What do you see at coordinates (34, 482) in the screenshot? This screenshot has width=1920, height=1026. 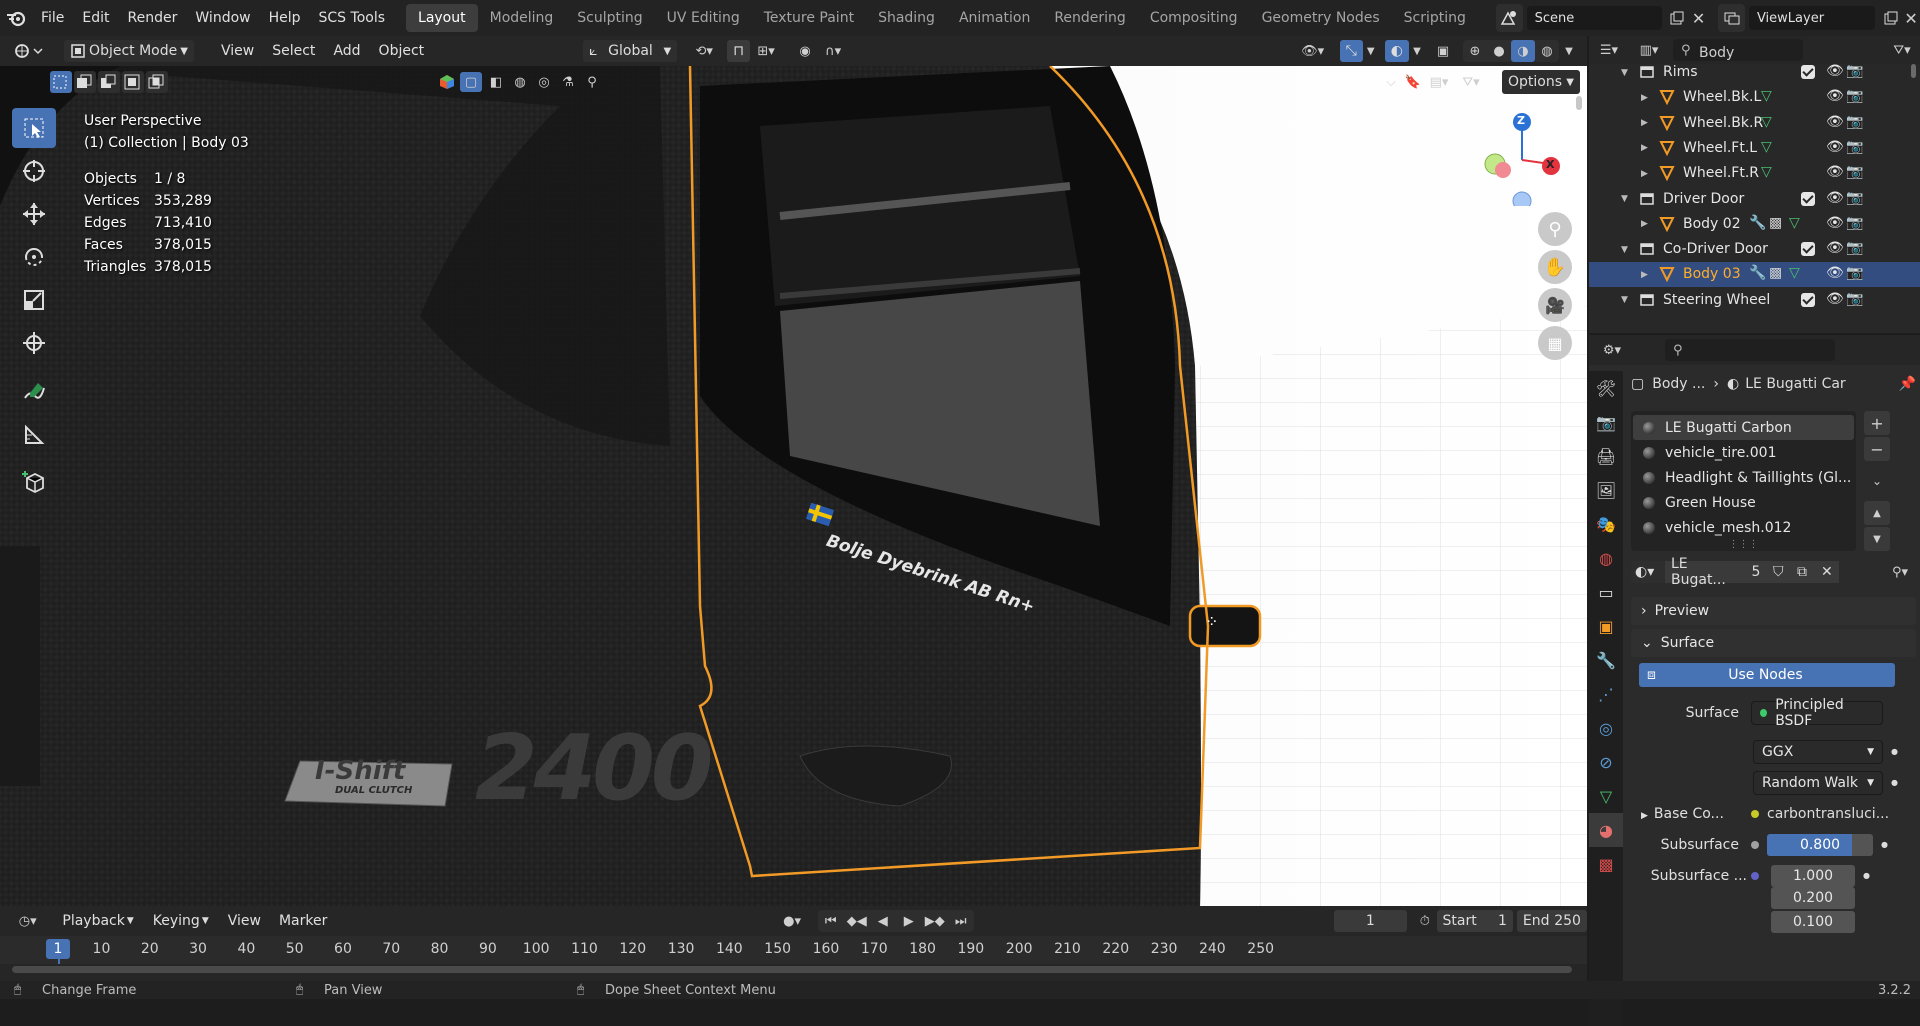 I see `add-cube-tool-icon` at bounding box center [34, 482].